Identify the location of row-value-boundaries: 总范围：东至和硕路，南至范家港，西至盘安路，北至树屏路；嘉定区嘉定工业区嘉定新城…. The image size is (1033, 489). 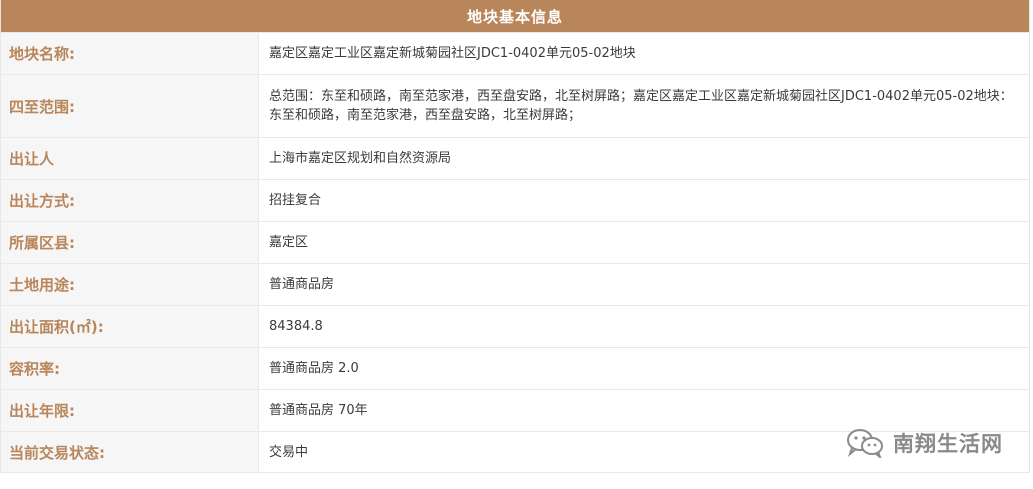
(641, 106).